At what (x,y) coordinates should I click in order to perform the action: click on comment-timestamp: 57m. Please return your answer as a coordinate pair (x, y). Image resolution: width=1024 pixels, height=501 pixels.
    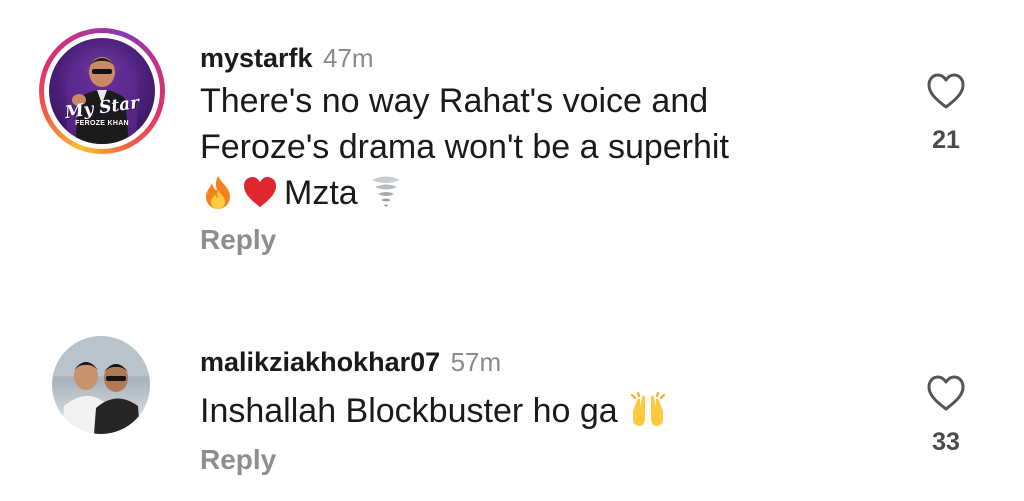
    Looking at the image, I should click on (476, 362).